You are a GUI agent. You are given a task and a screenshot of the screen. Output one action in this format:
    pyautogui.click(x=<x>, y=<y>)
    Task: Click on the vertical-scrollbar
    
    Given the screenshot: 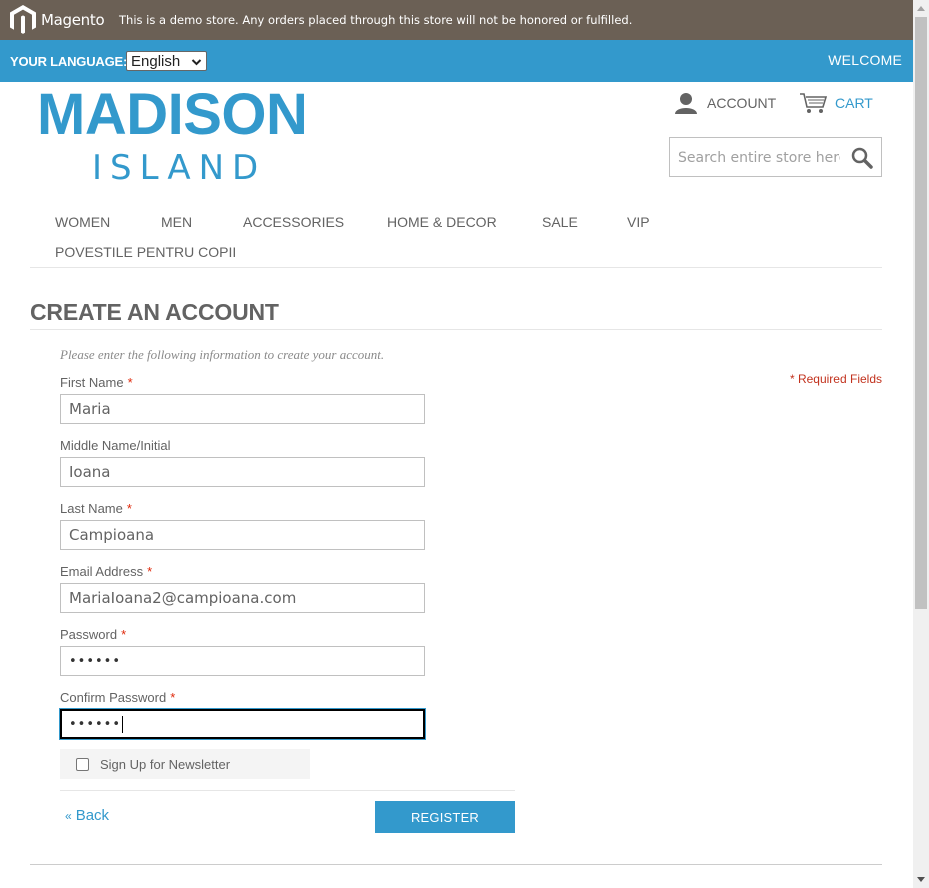 What is the action you would take?
    pyautogui.click(x=921, y=444)
    